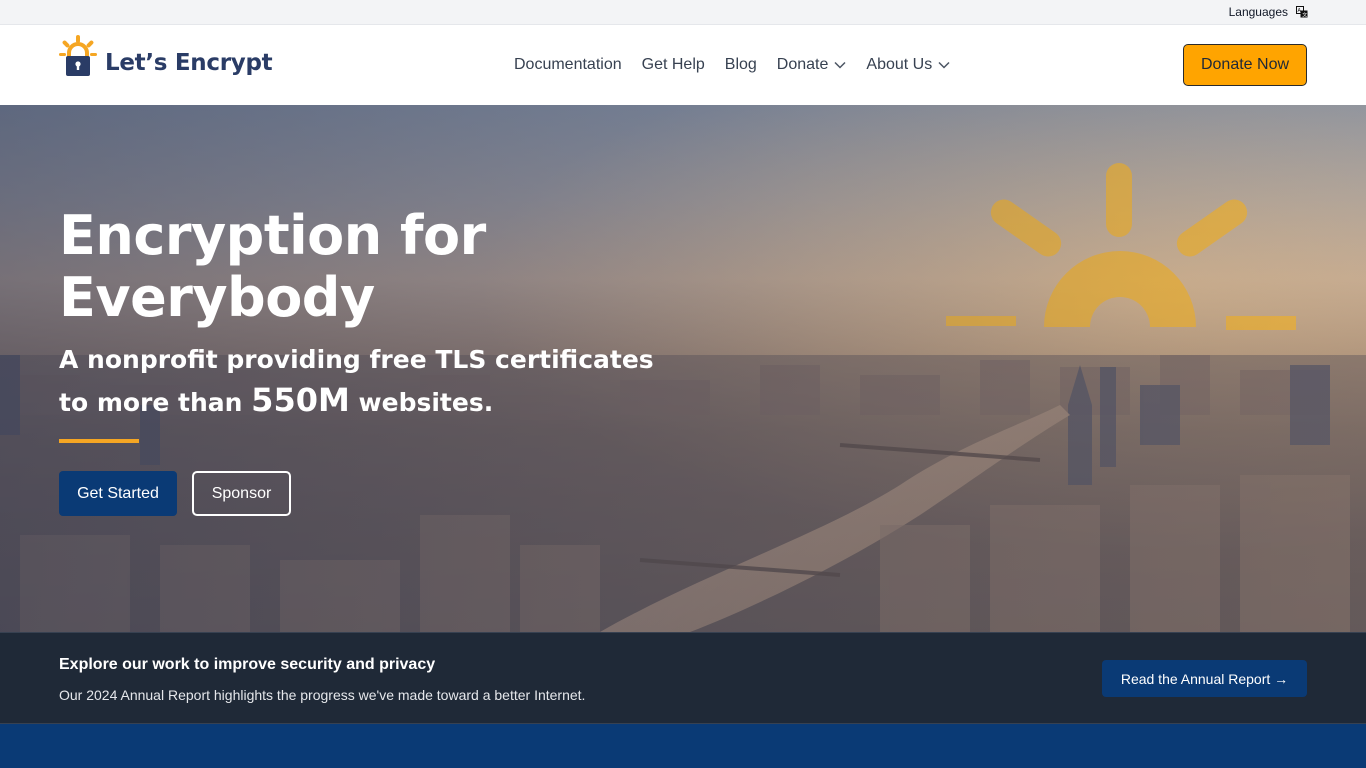  What do you see at coordinates (899, 64) in the screenshot?
I see `nav-about-us-label: About Us` at bounding box center [899, 64].